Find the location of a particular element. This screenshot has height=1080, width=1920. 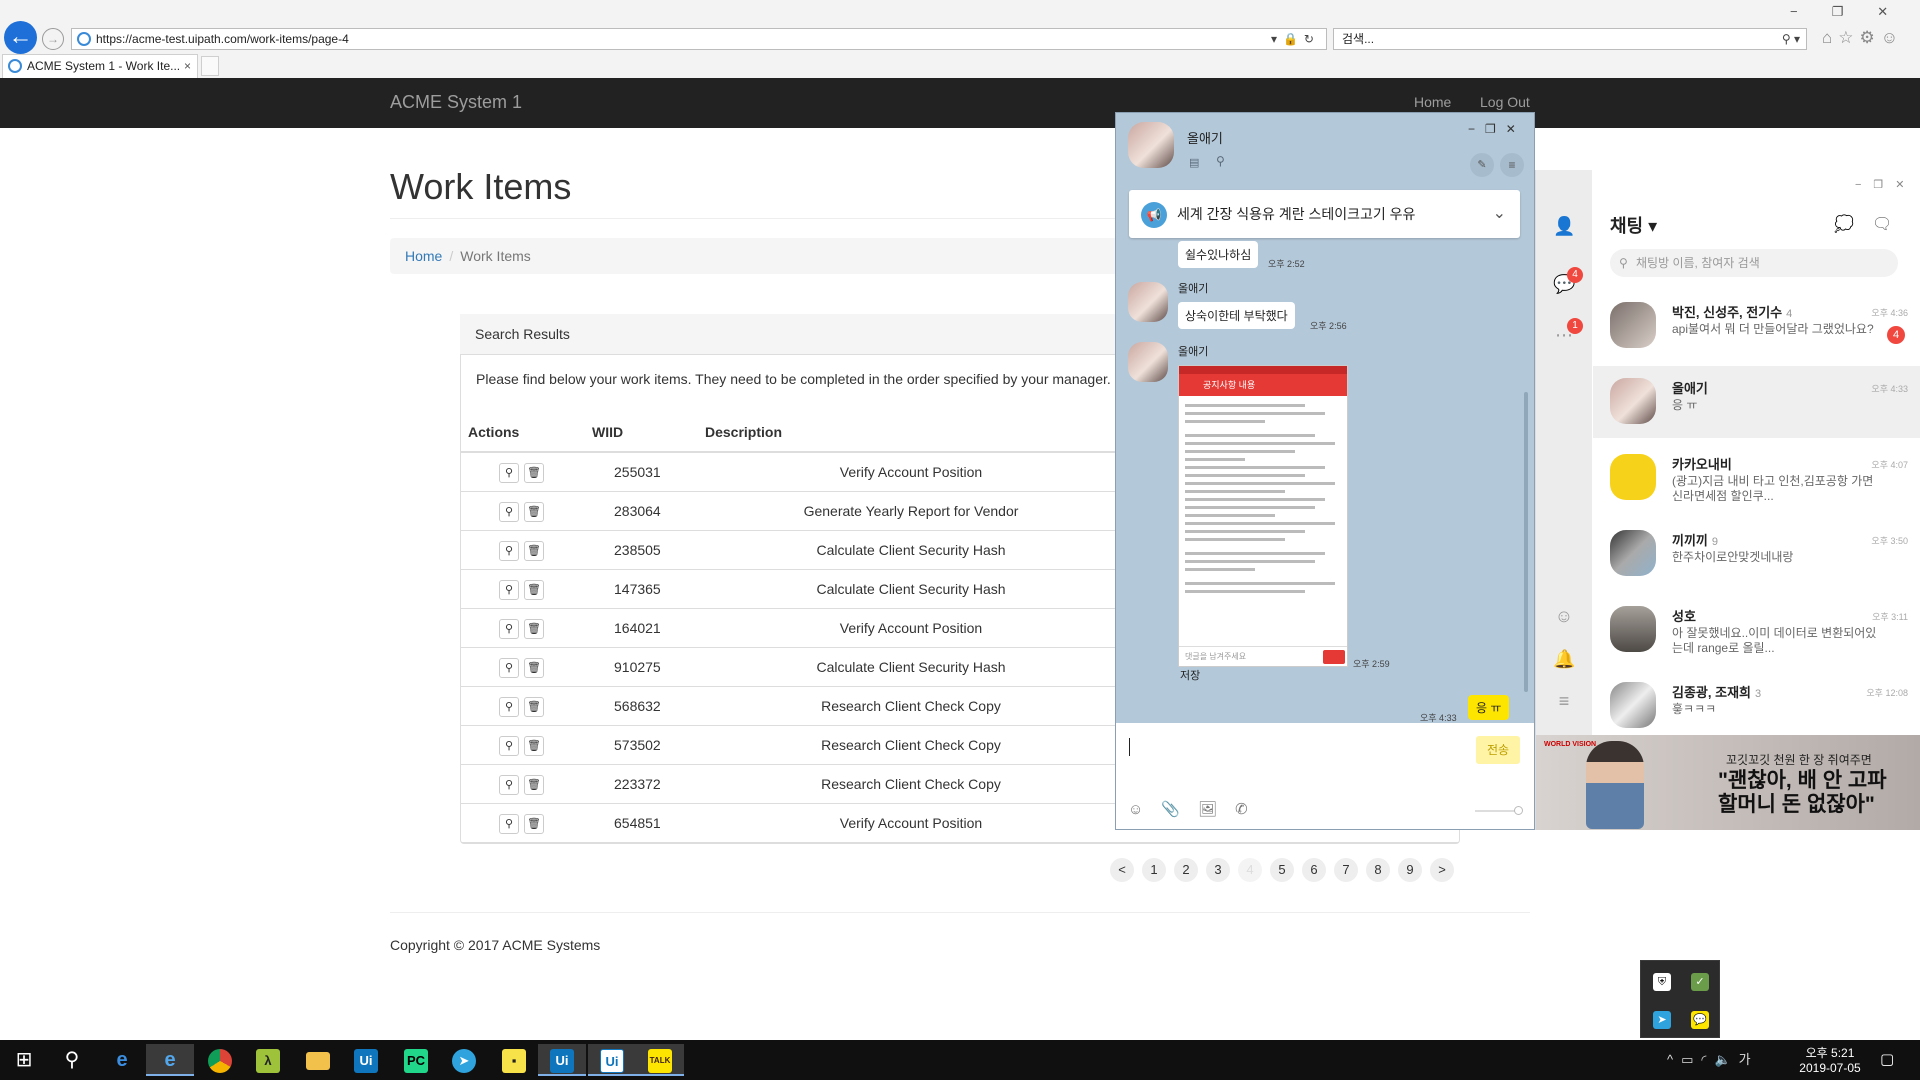

friends-icon: 👤 is located at coordinates (1564, 226).